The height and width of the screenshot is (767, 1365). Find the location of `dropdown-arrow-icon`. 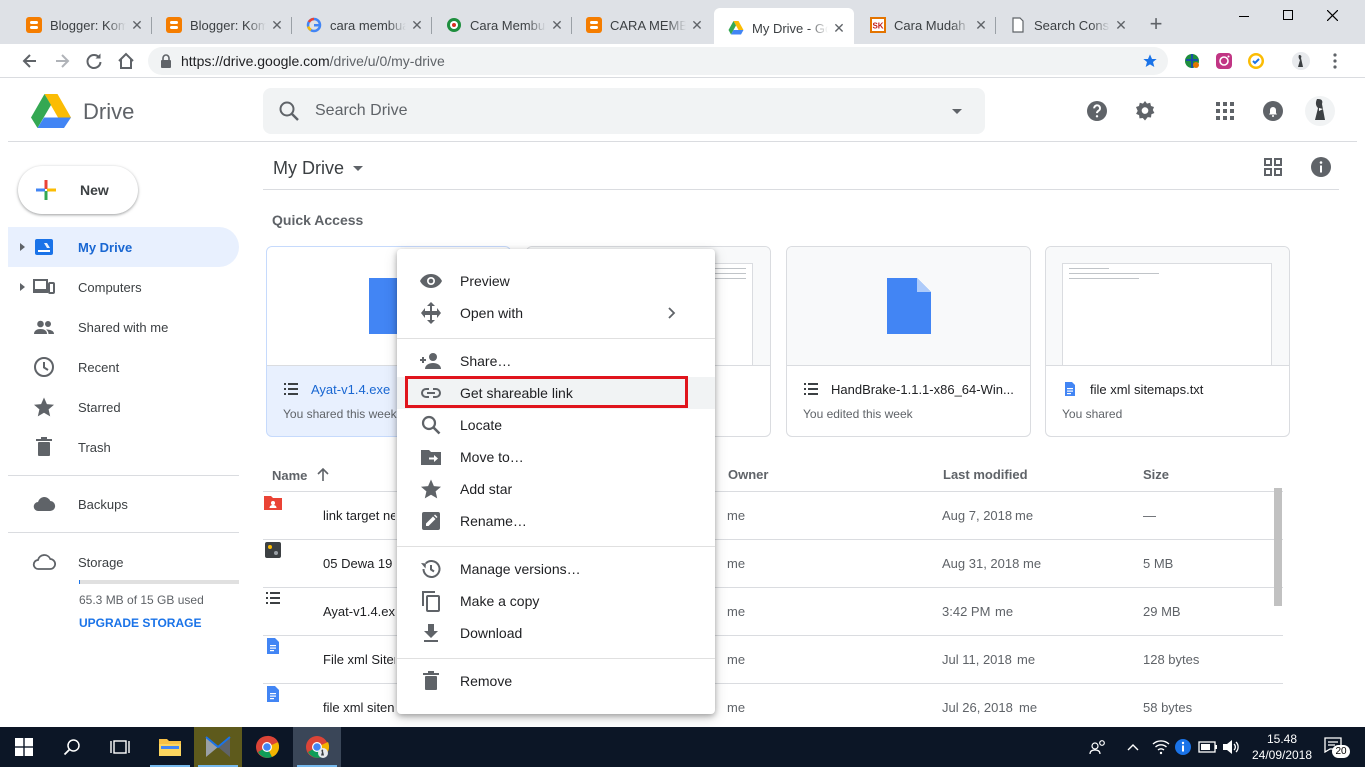

dropdown-arrow-icon is located at coordinates (358, 168).